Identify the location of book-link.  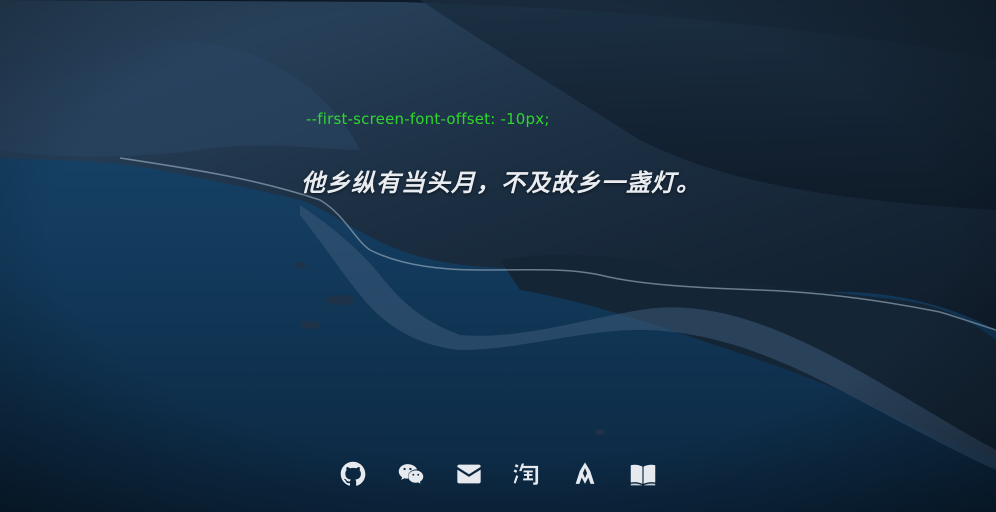
(643, 474).